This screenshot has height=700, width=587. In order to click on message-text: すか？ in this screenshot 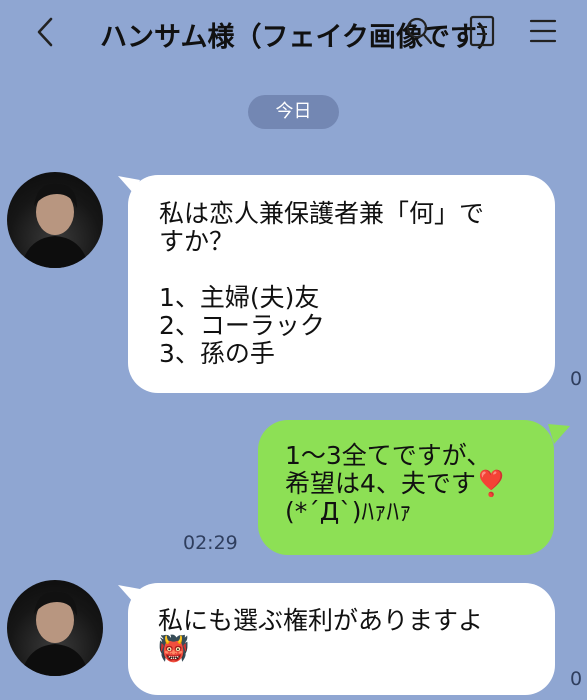, I will do `click(197, 241)`.